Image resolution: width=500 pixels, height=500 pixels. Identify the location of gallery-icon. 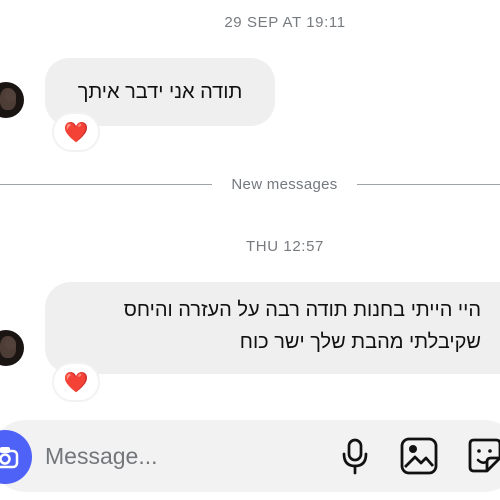
(419, 456).